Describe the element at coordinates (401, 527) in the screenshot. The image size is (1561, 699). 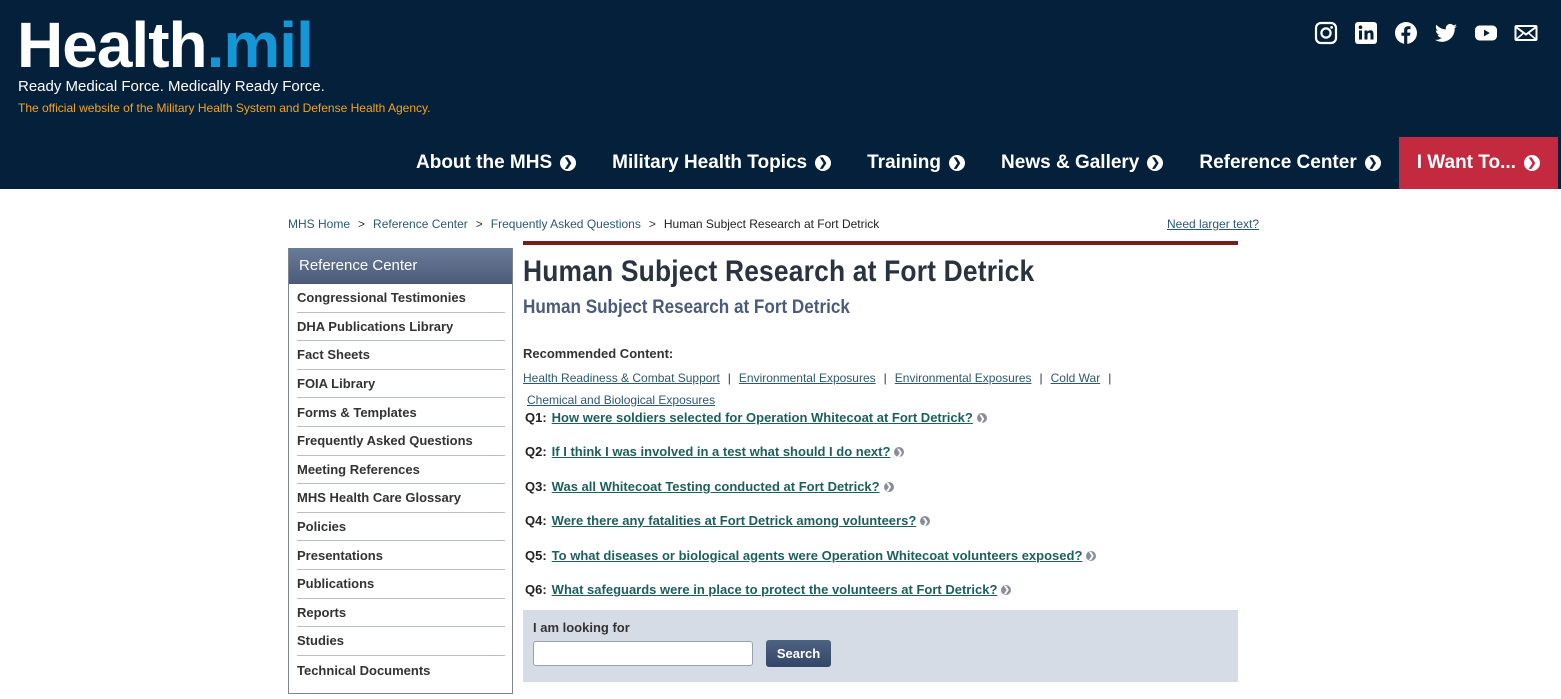
I see `sidebar-item-policies: Policies` at that location.